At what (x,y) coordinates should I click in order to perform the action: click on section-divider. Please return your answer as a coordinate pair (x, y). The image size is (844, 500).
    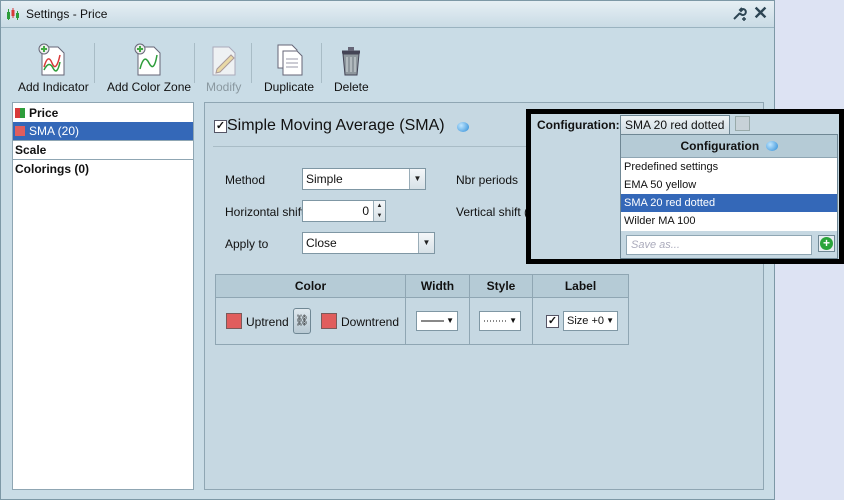
    Looking at the image, I should click on (378, 146).